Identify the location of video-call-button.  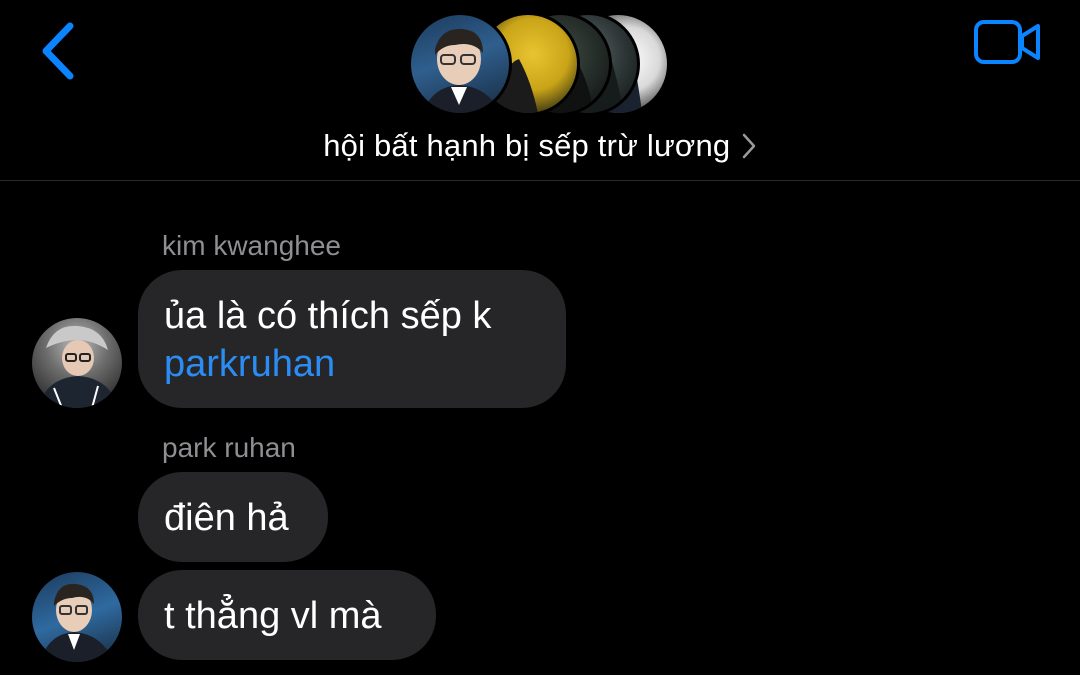
(1008, 42).